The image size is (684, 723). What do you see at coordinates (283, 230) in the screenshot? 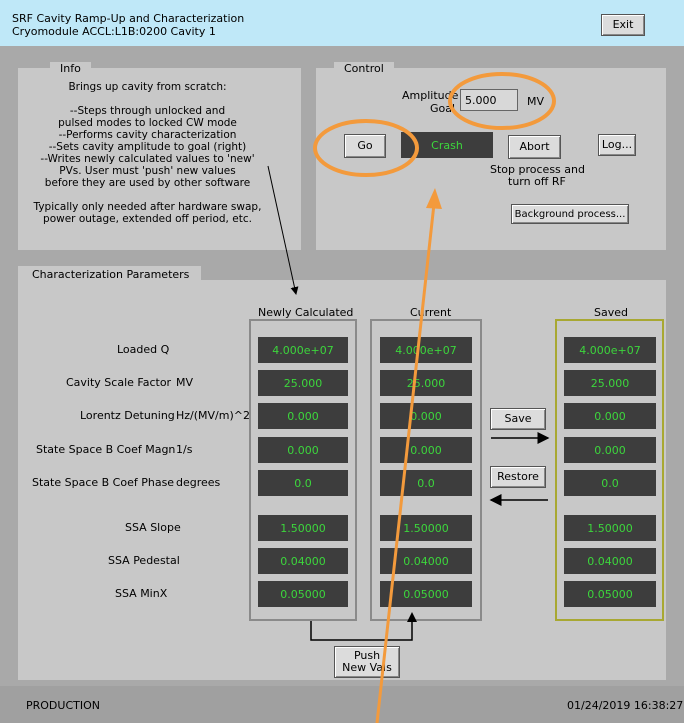
I see `info-pointer-arrow` at bounding box center [283, 230].